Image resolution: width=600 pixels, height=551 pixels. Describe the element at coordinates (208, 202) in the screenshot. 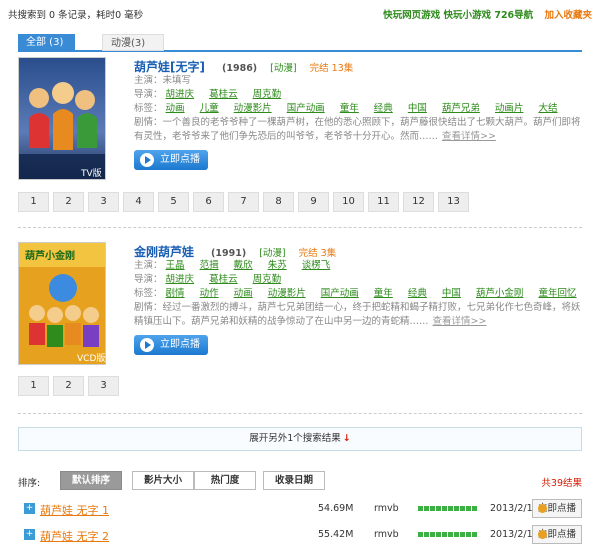

I see `episode-button: 6` at that location.